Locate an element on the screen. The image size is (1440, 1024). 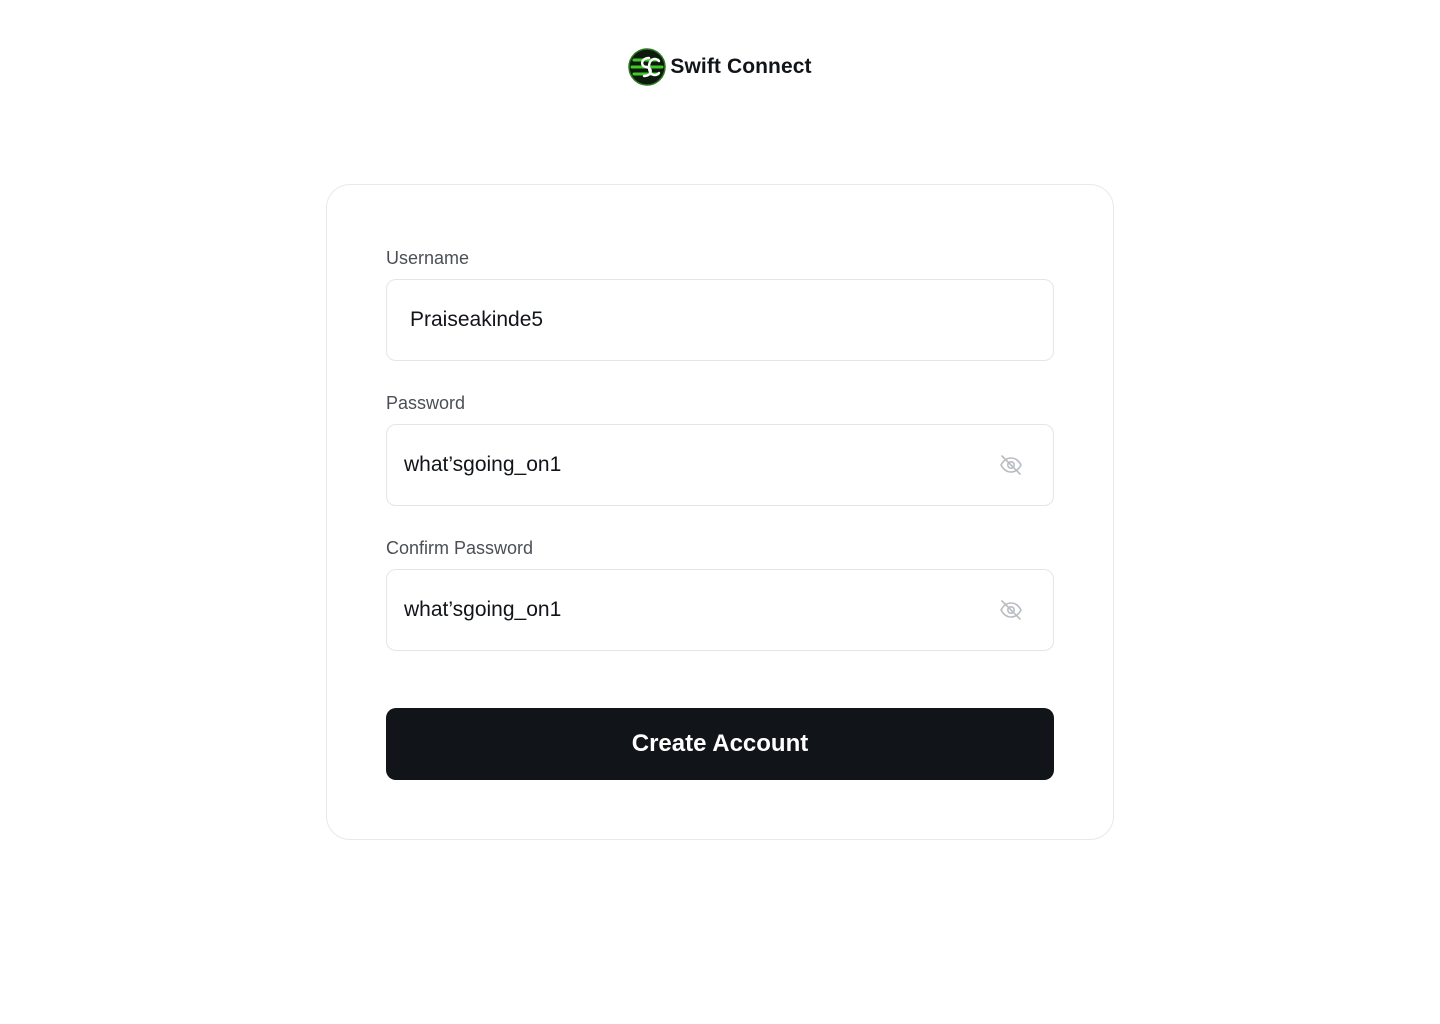
confirm-password-field: Confirm Password is located at coordinates (720, 594).